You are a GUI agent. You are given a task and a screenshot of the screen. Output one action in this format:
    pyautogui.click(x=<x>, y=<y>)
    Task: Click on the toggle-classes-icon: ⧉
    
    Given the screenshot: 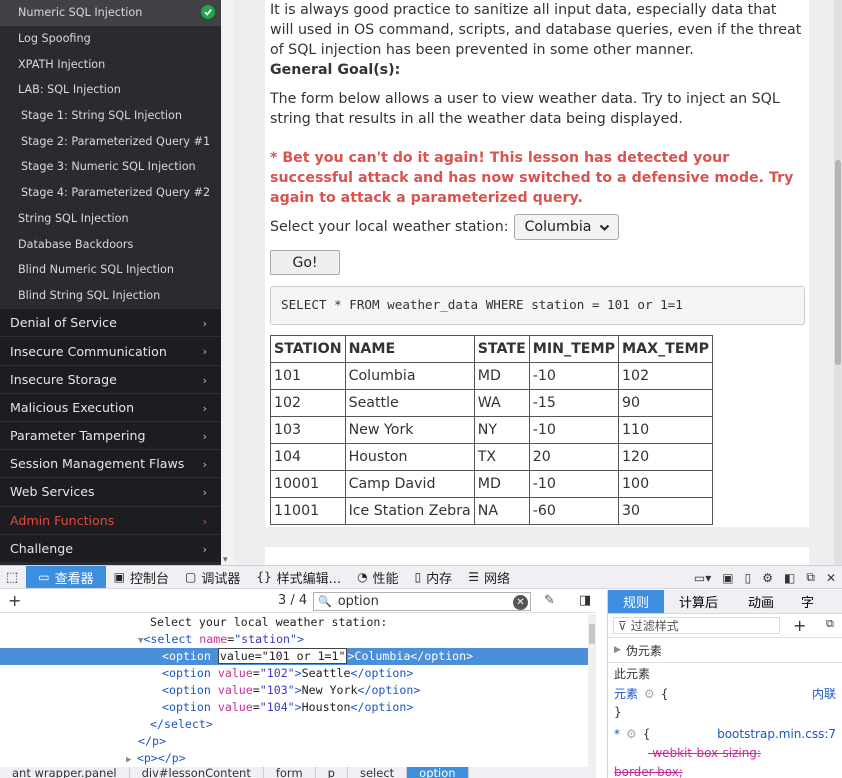 What is the action you would take?
    pyautogui.click(x=830, y=624)
    